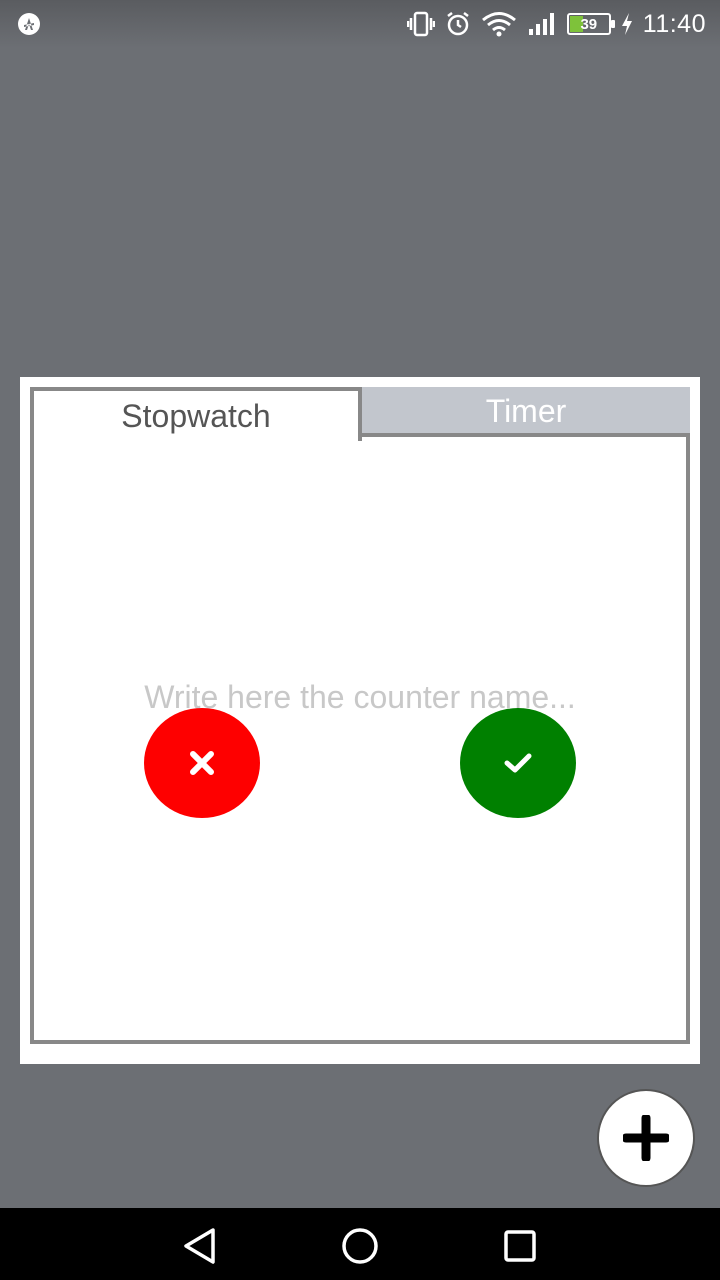 The image size is (720, 1280). I want to click on charging-icon, so click(627, 24).